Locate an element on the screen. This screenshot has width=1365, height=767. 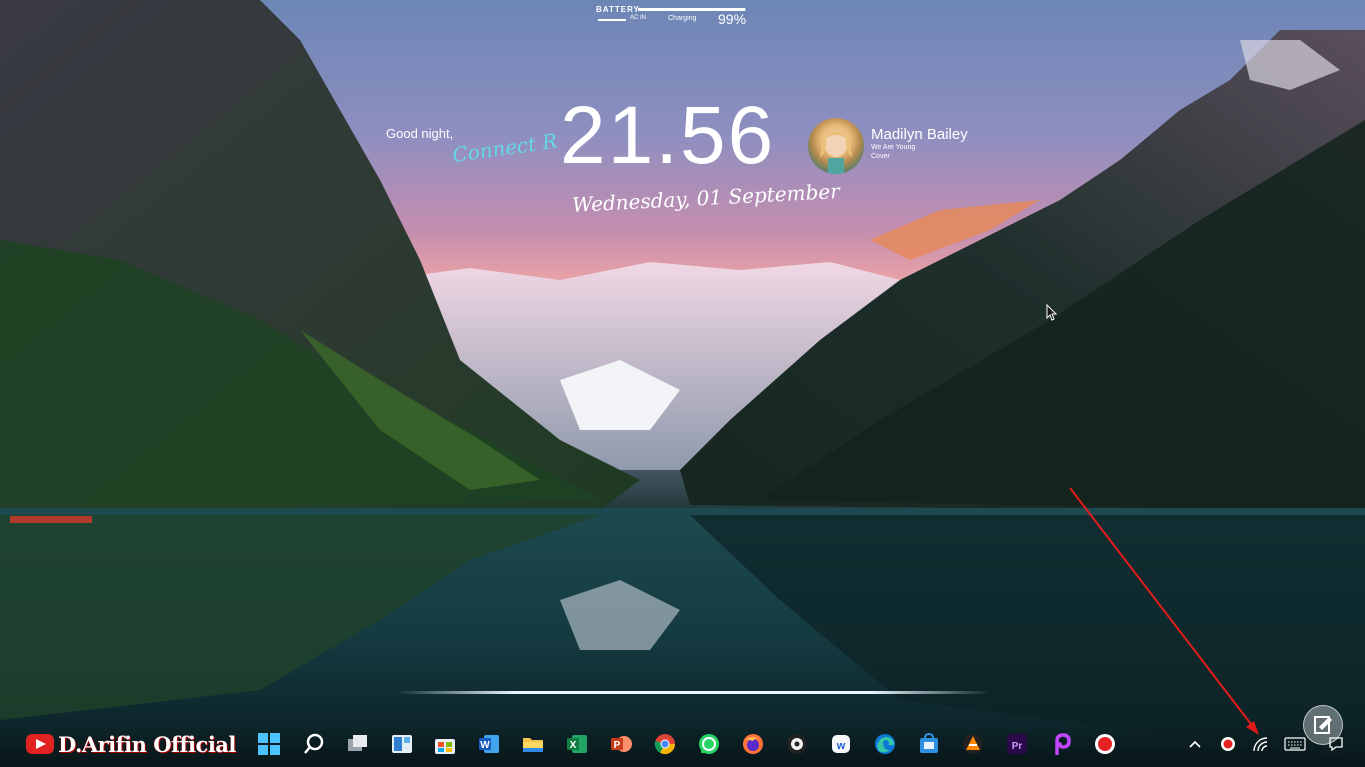
word-icon: W is located at coordinates (489, 744).